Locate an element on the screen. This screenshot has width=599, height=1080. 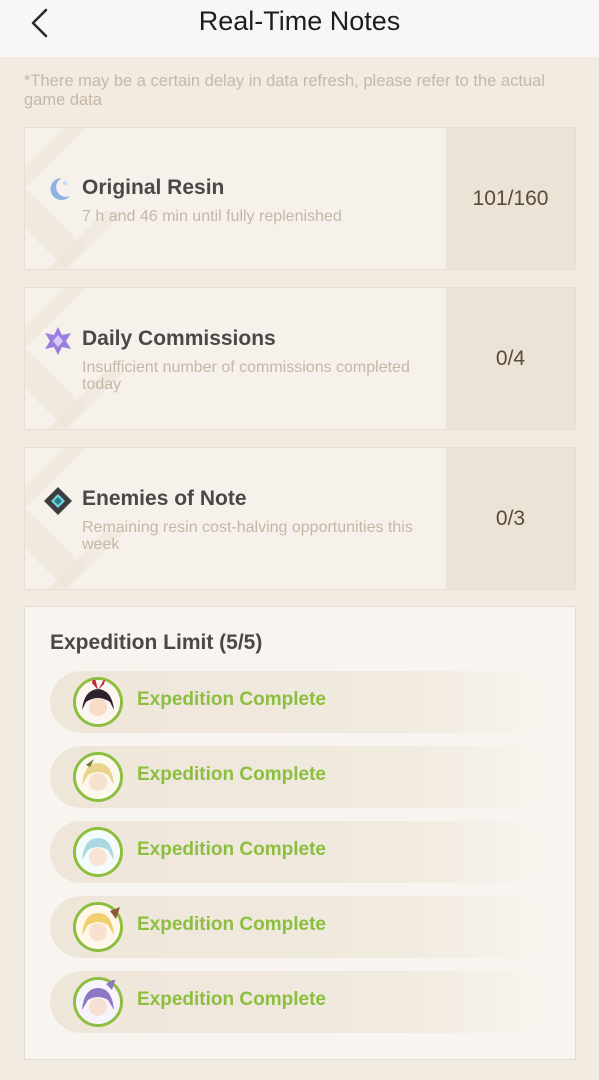
page-title: Real-Time Notes is located at coordinates (299, 21).